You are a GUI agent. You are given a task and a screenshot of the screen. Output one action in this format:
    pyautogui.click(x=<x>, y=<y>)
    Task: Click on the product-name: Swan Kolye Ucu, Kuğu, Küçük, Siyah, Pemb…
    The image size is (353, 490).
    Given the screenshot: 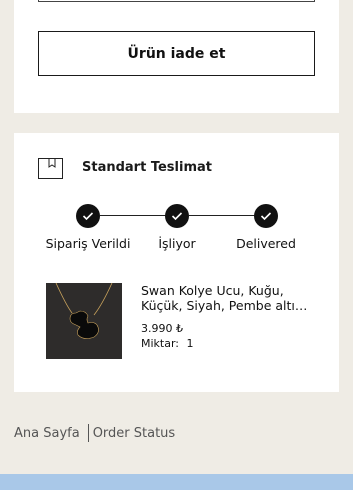 What is the action you would take?
    pyautogui.click(x=231, y=298)
    